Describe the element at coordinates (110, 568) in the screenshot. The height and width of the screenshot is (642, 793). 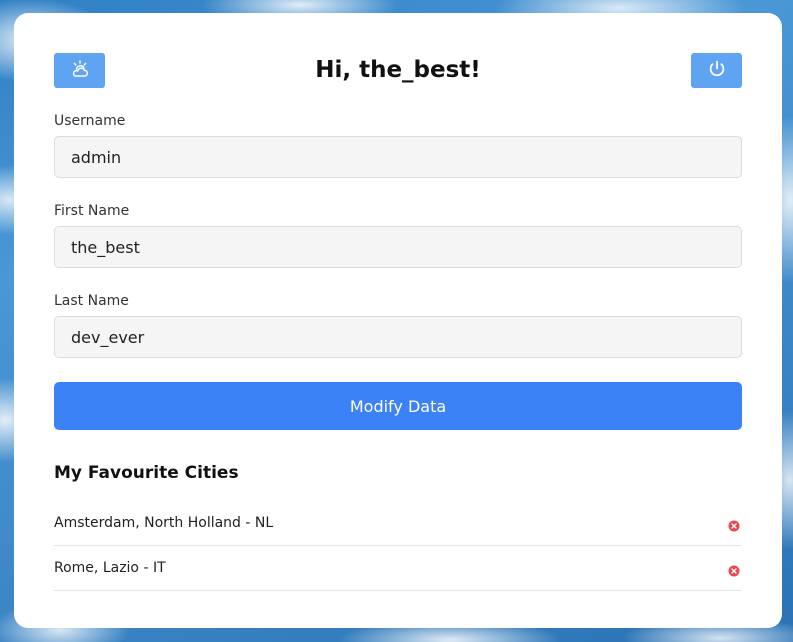
I see `city-name: Rome, Lazio - IT` at that location.